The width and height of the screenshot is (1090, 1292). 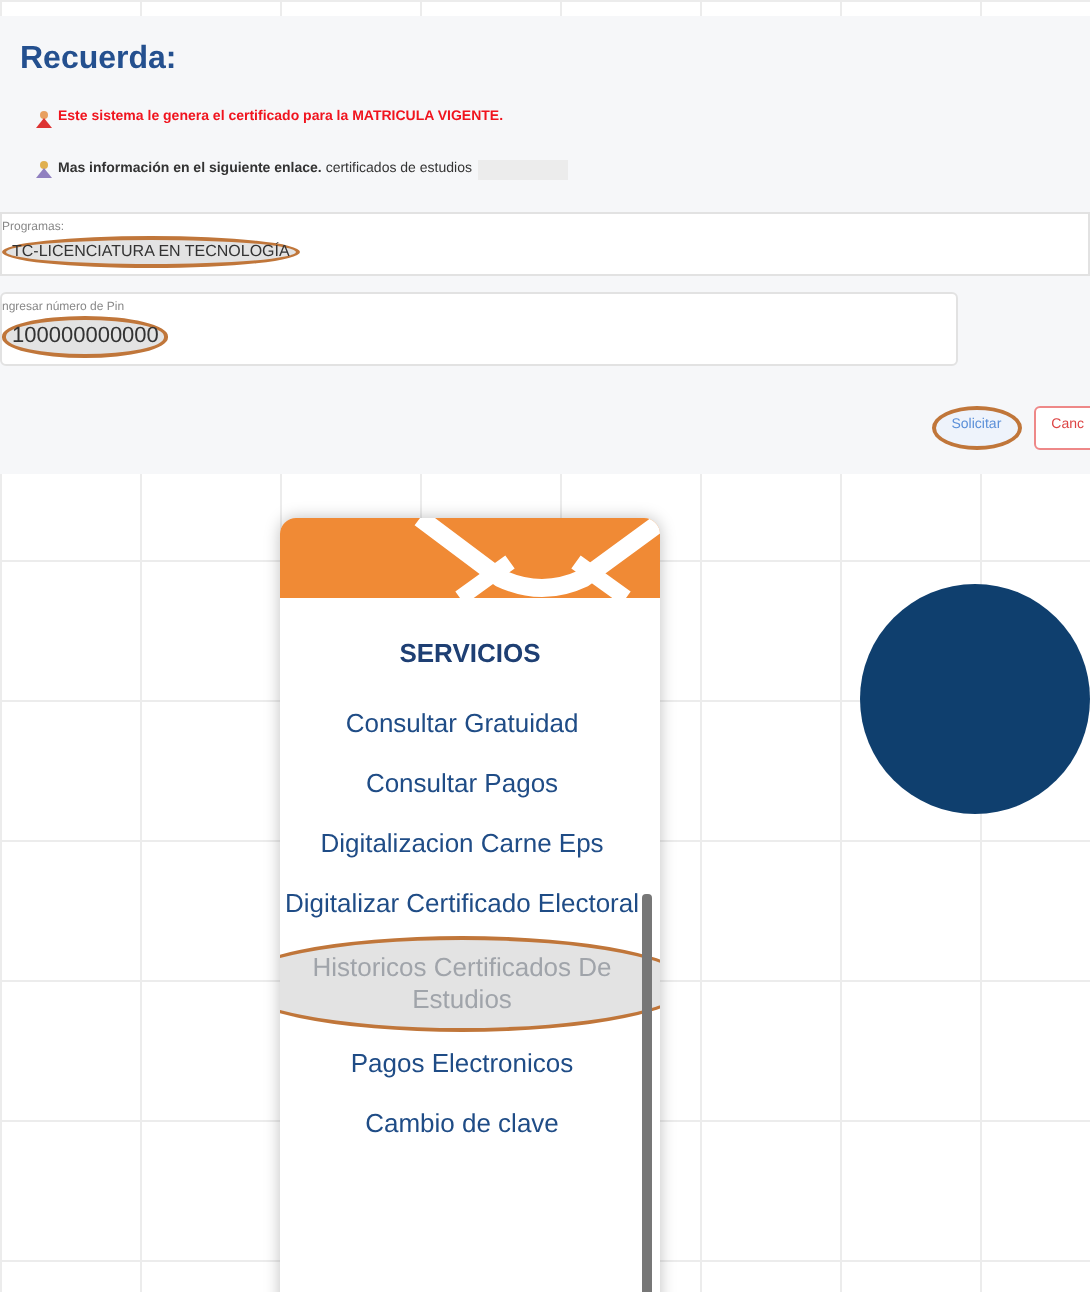 I want to click on service-item: Digitalizacion Carne Eps, so click(x=470, y=844).